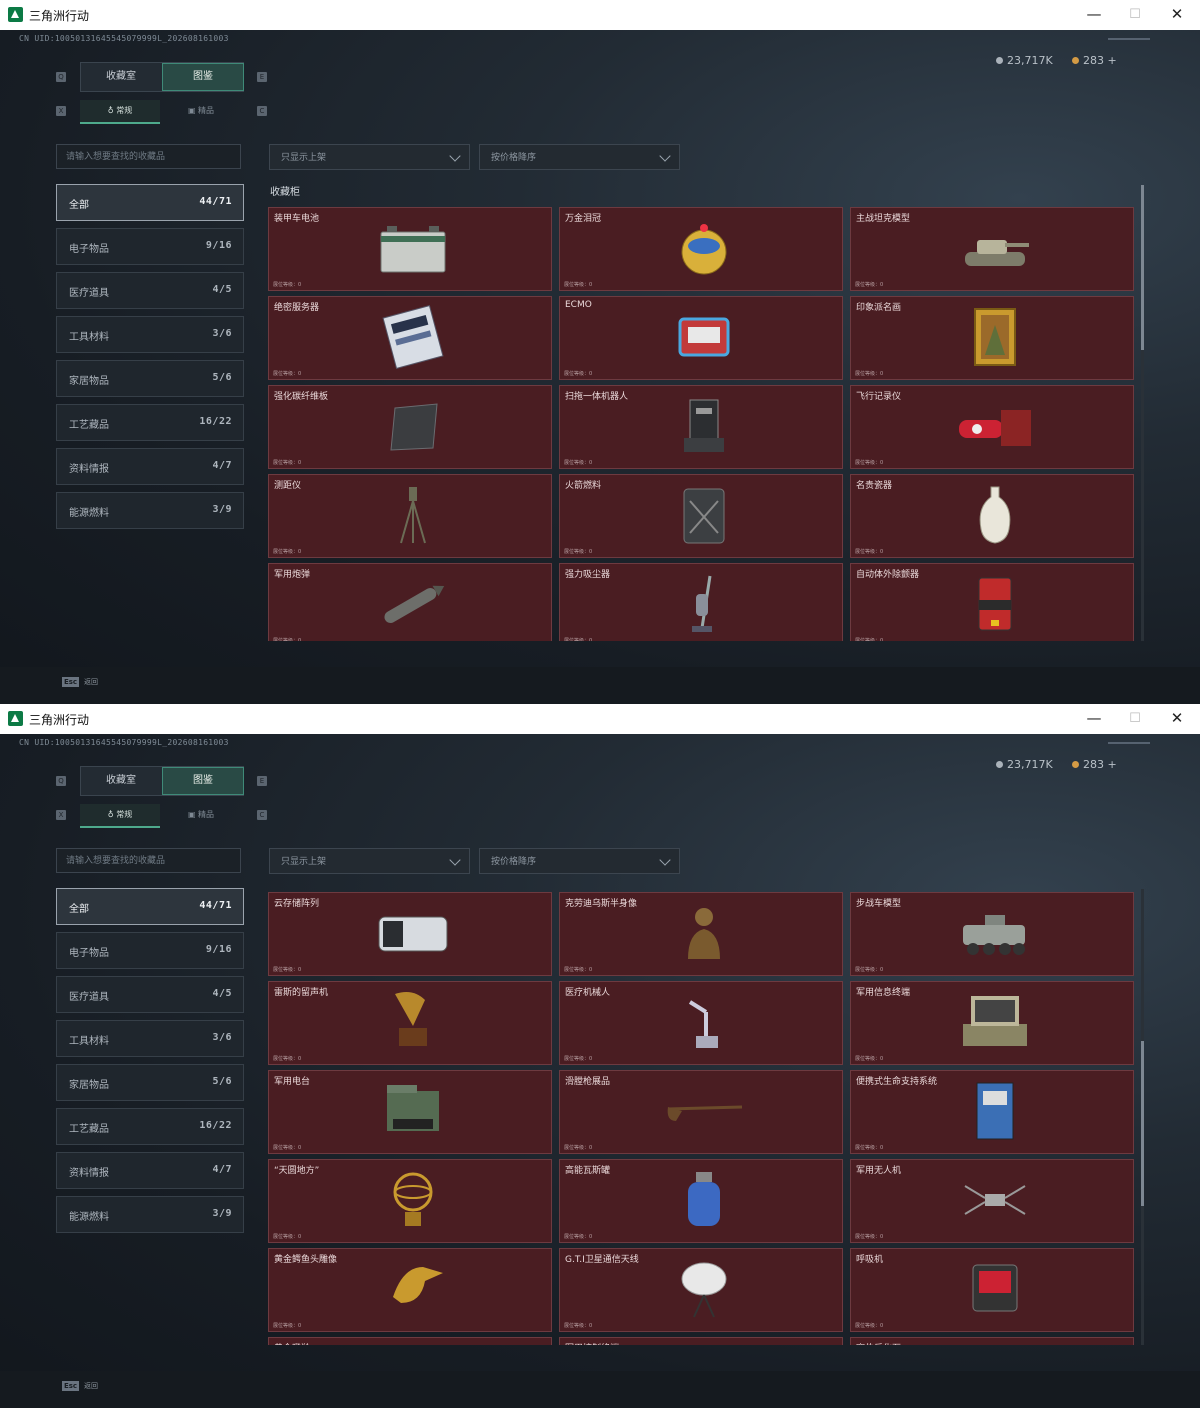  What do you see at coordinates (883, 993) in the screenshot?
I see `item-name: 军用信息终端` at bounding box center [883, 993].